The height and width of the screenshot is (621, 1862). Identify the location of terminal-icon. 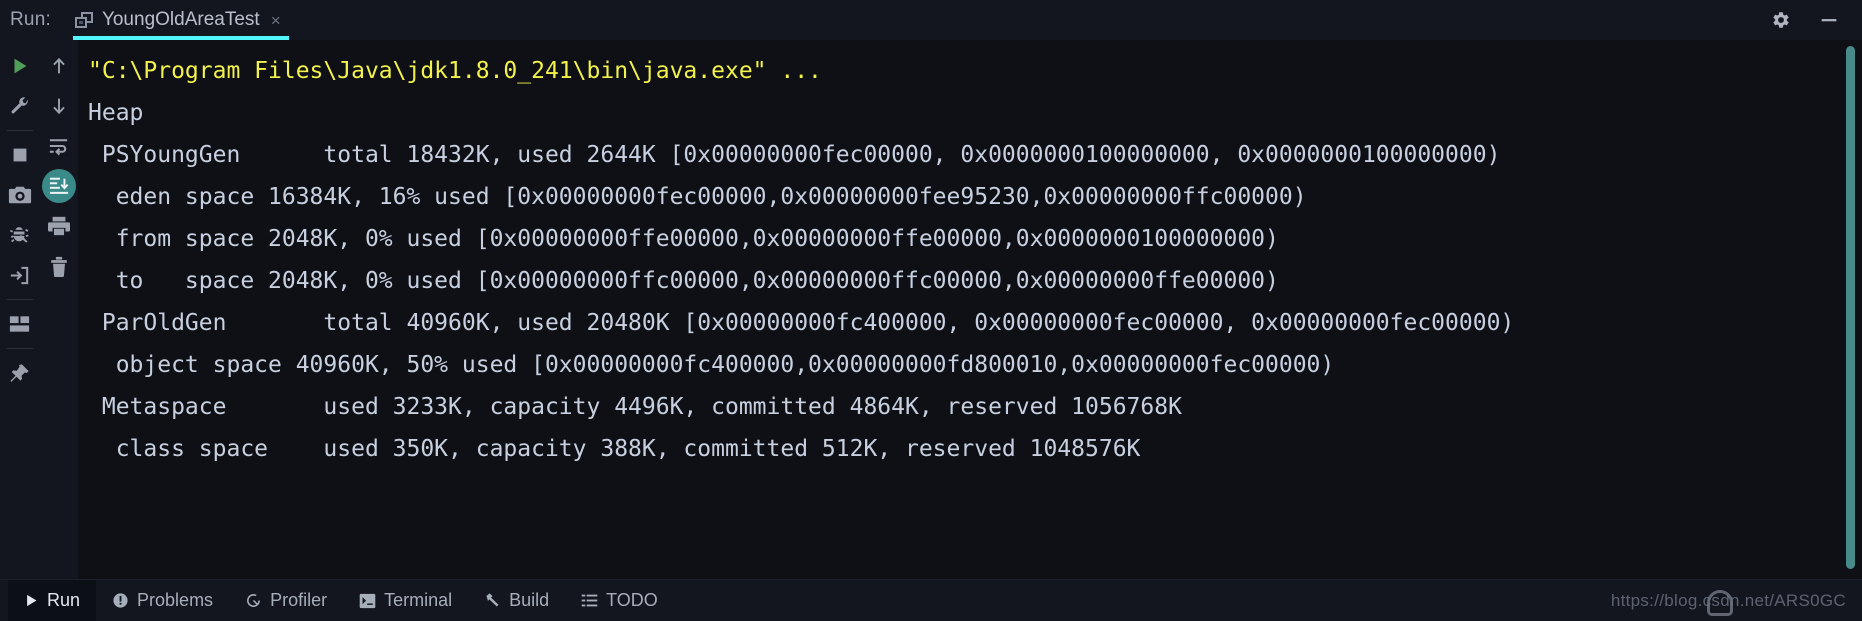
(367, 600).